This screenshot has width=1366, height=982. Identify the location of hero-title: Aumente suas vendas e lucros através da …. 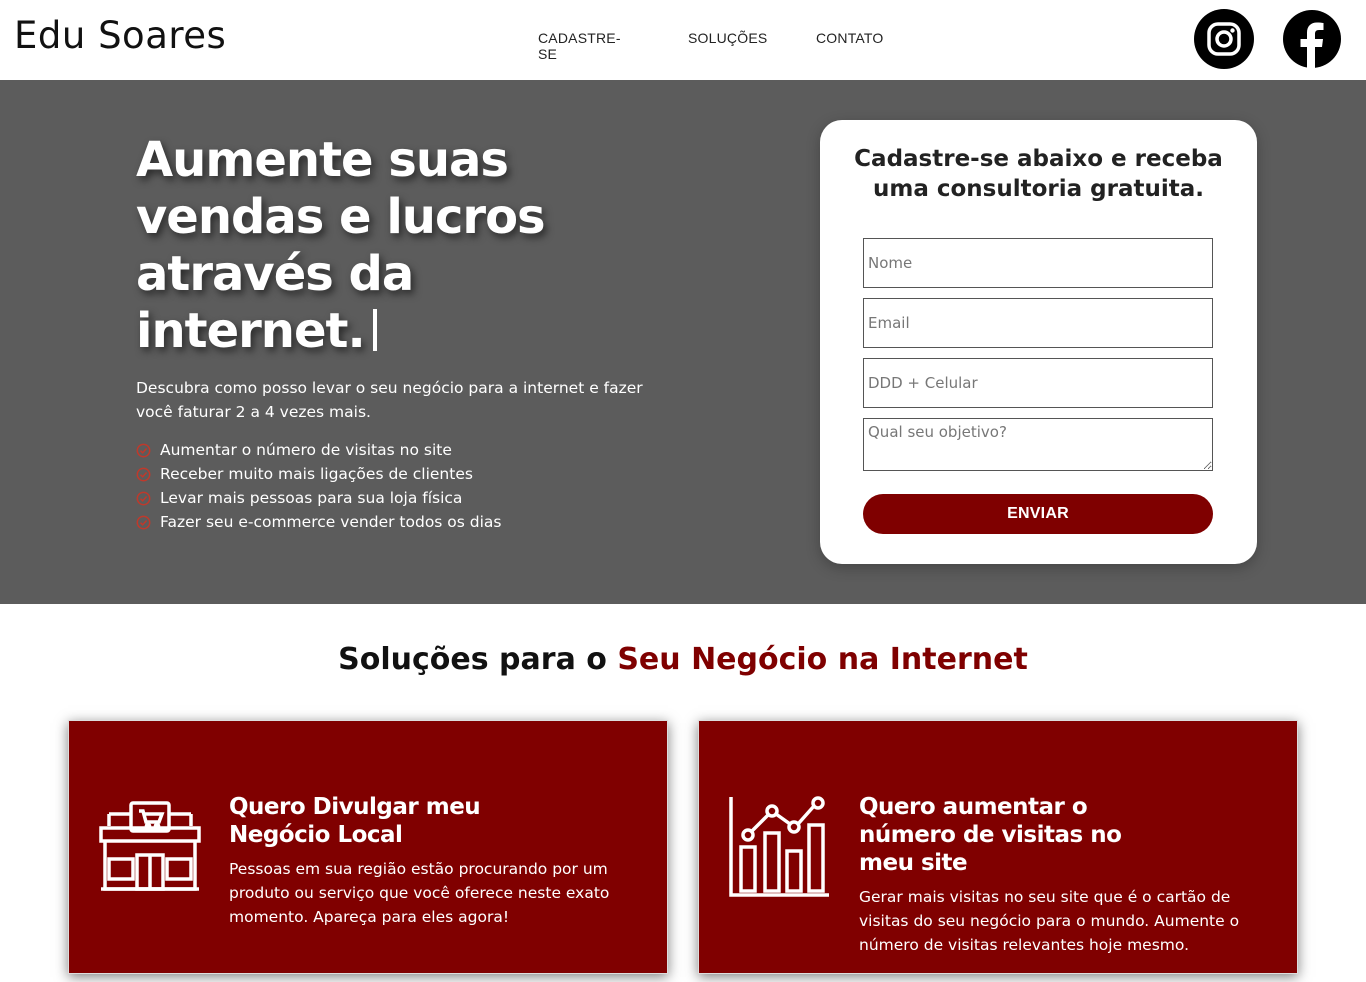
(396, 246).